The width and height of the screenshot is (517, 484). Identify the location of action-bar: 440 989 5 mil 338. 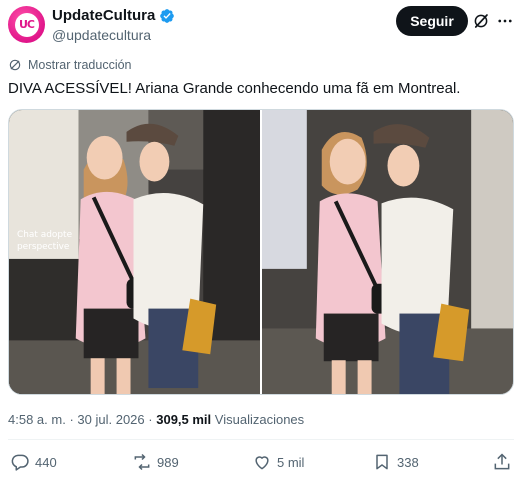
(261, 465).